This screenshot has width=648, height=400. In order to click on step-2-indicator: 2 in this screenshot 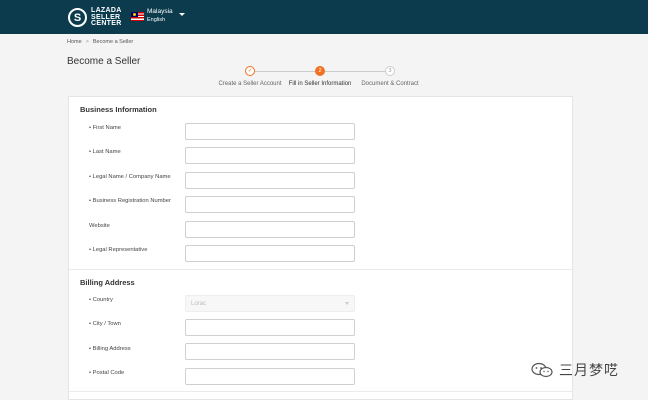, I will do `click(320, 71)`.